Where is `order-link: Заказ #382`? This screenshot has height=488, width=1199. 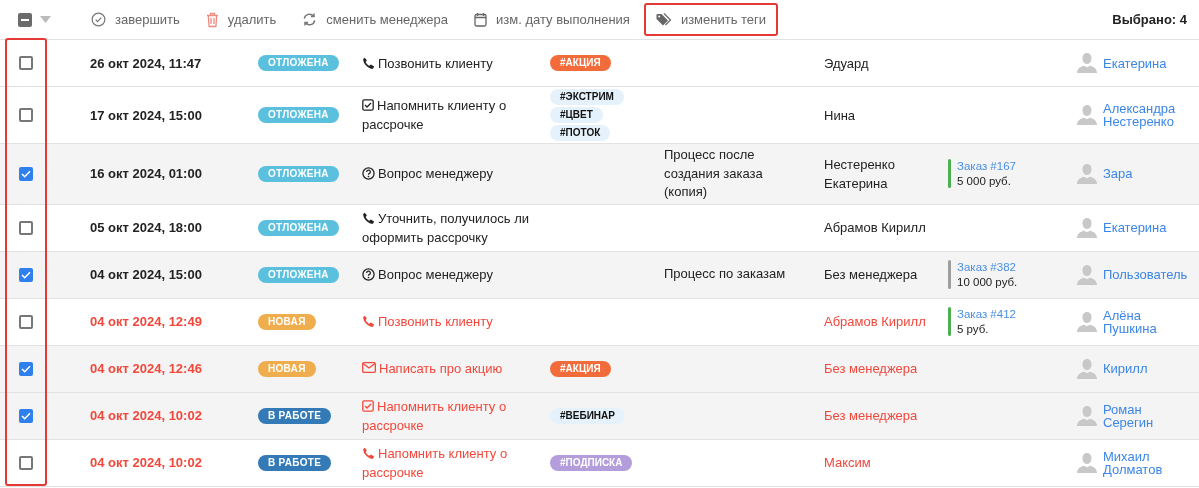 order-link: Заказ #382 is located at coordinates (986, 267).